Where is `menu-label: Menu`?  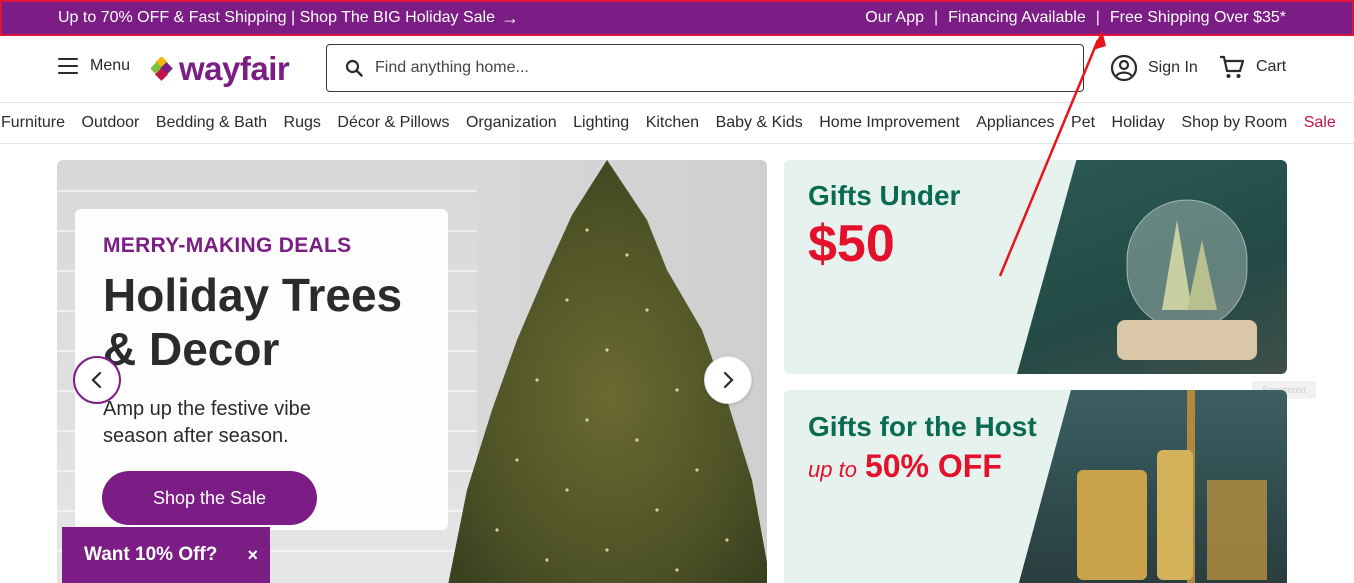
menu-label: Menu is located at coordinates (110, 65).